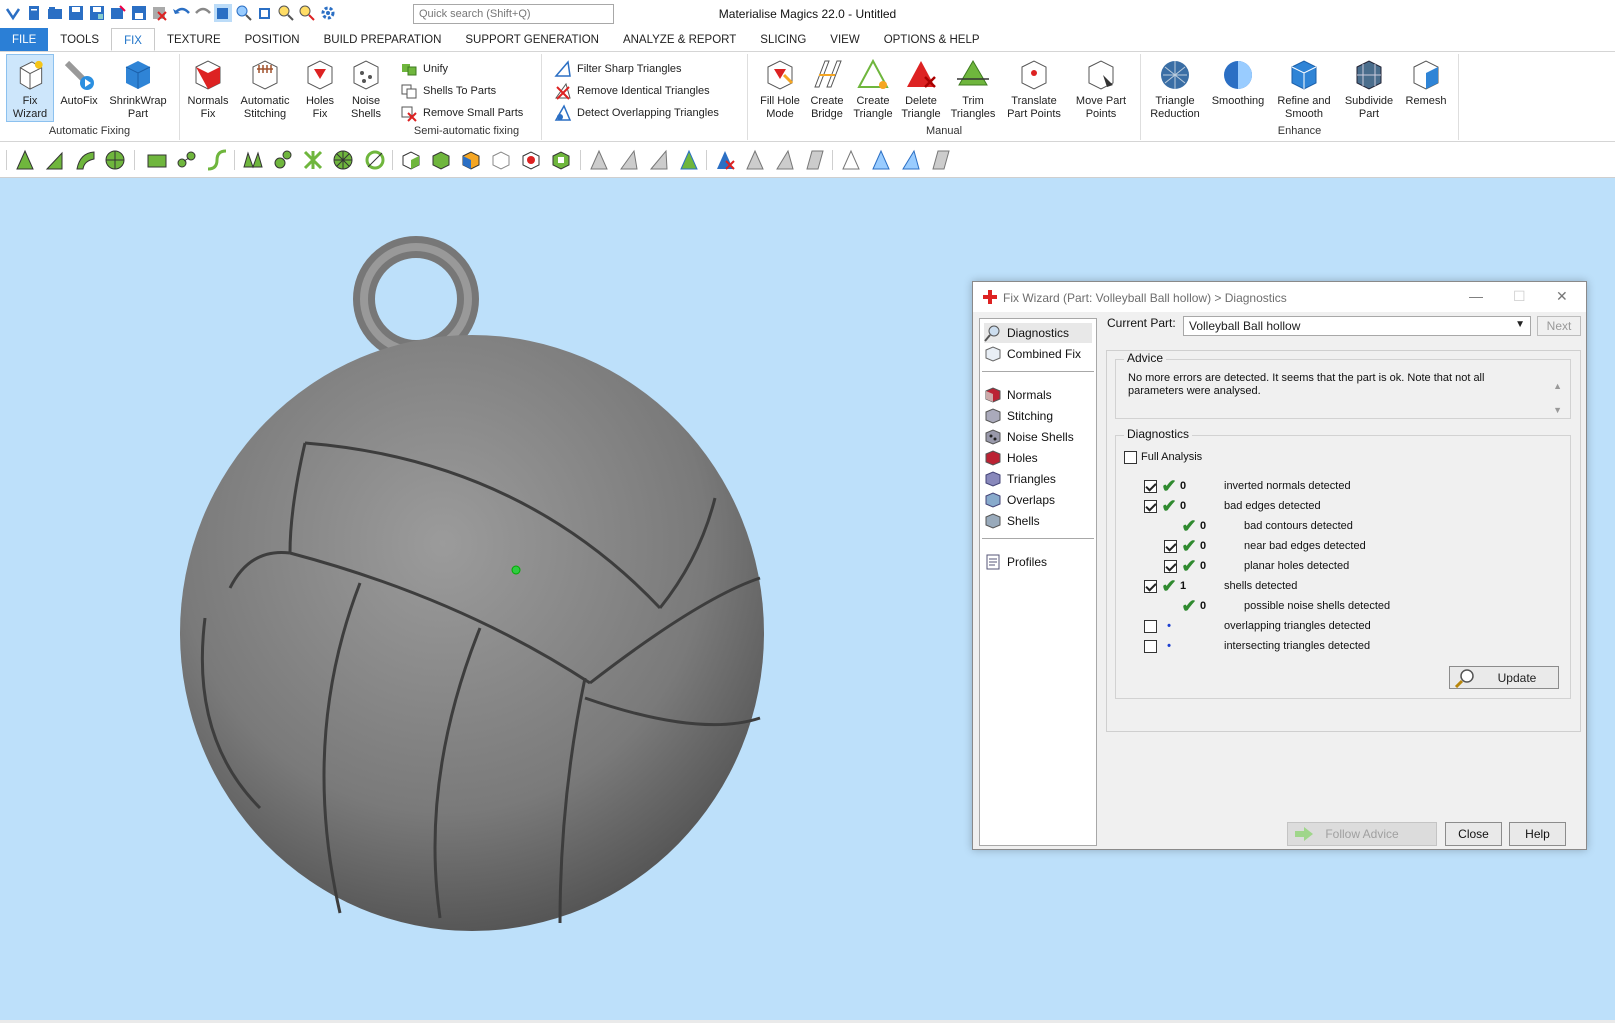 The image size is (1615, 1023). Describe the element at coordinates (783, 39) in the screenshot. I see `tab-slicing: SLICING` at that location.